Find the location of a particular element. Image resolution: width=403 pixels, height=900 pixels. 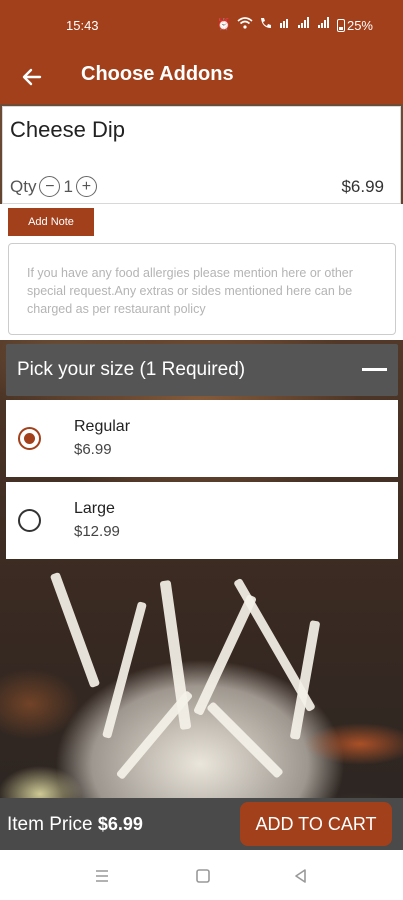

size-group-header: Pick your size (1 Required) is located at coordinates (202, 370).